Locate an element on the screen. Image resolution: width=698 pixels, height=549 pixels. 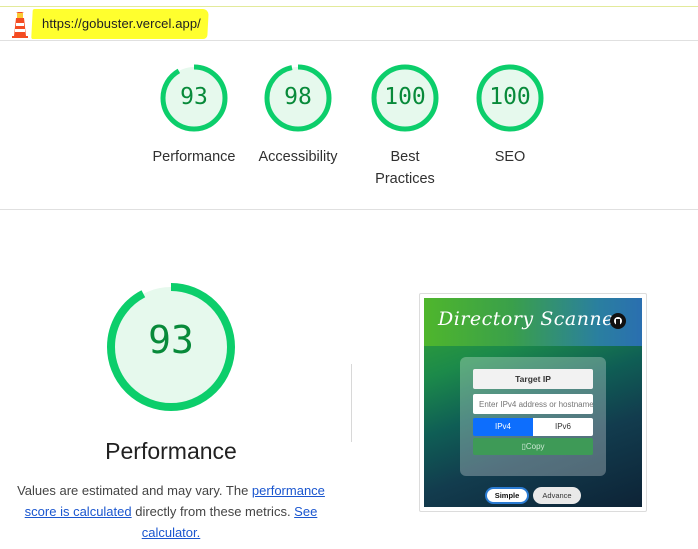
gauge-label-line1: Best is located at coordinates (405, 157).